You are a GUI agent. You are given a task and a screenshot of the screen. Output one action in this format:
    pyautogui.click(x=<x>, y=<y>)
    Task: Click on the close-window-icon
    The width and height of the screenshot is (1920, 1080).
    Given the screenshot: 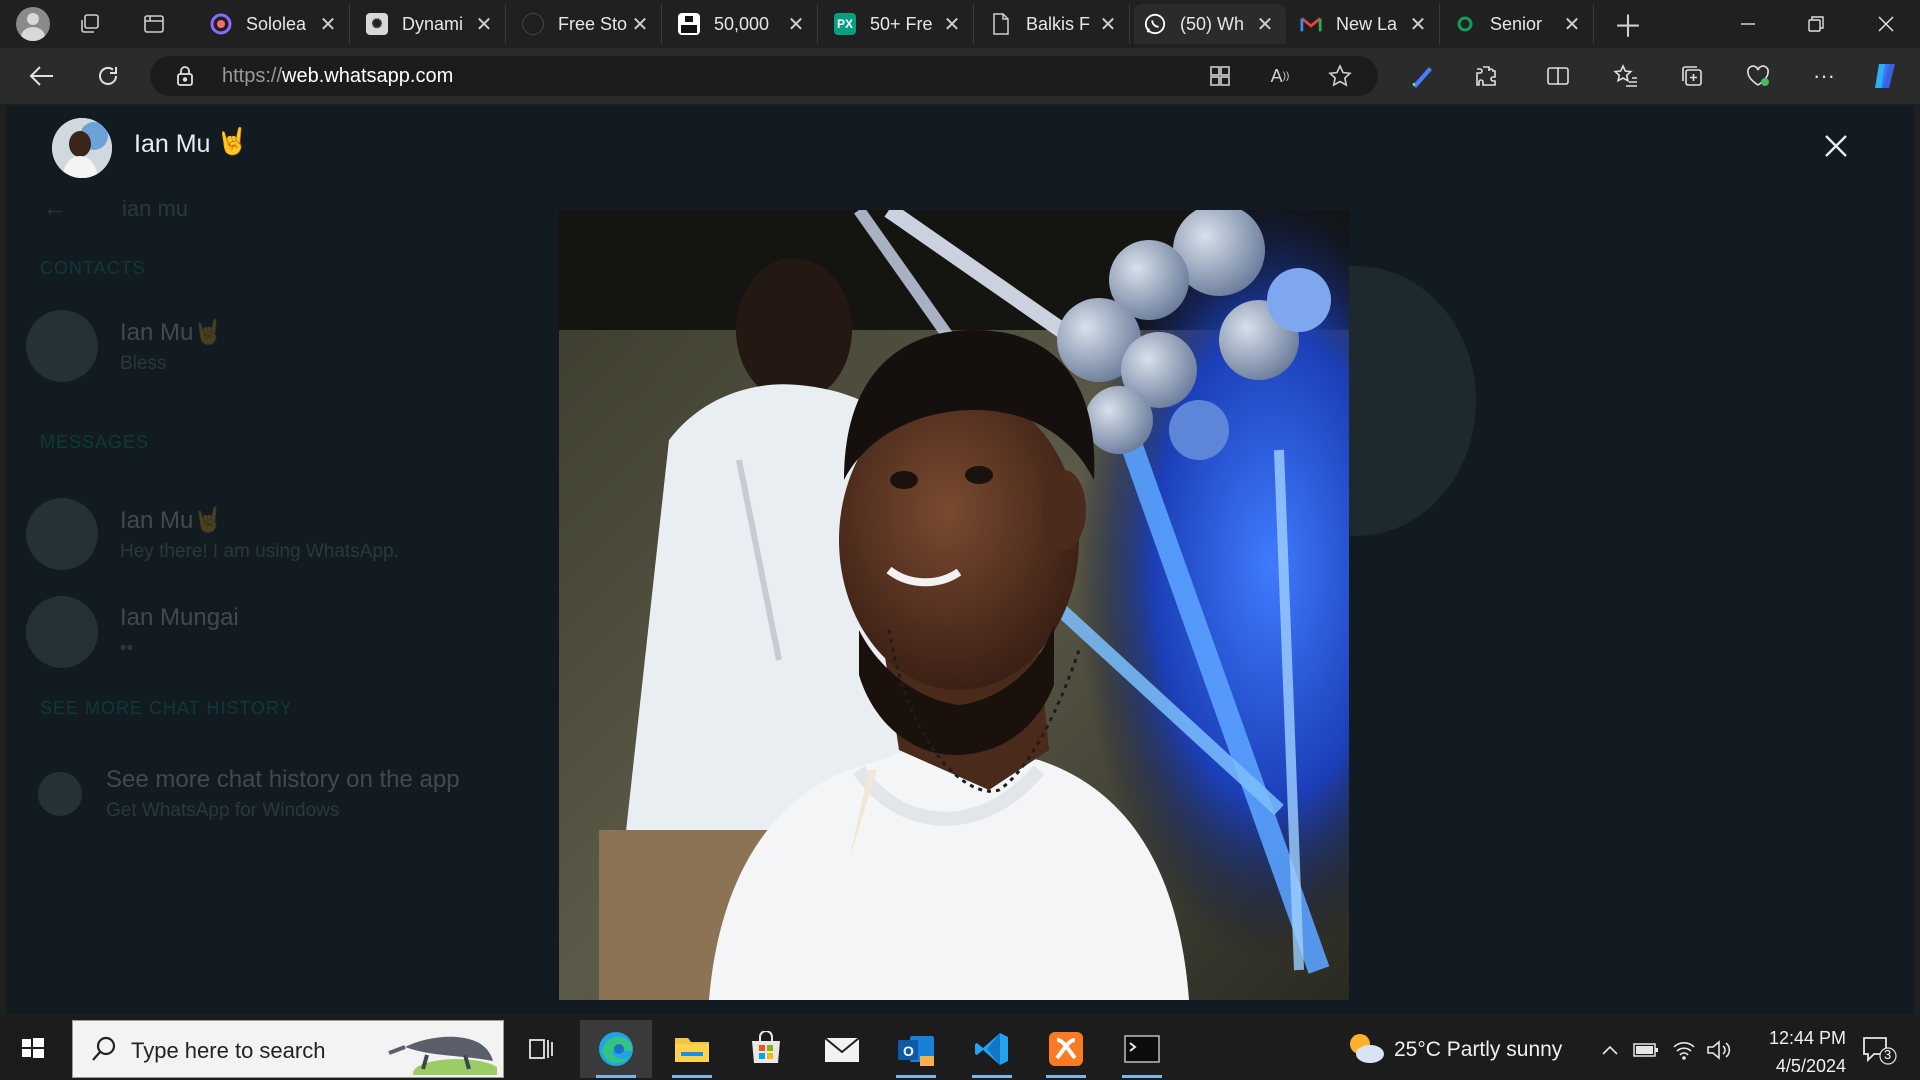 What is the action you would take?
    pyautogui.click(x=1886, y=24)
    